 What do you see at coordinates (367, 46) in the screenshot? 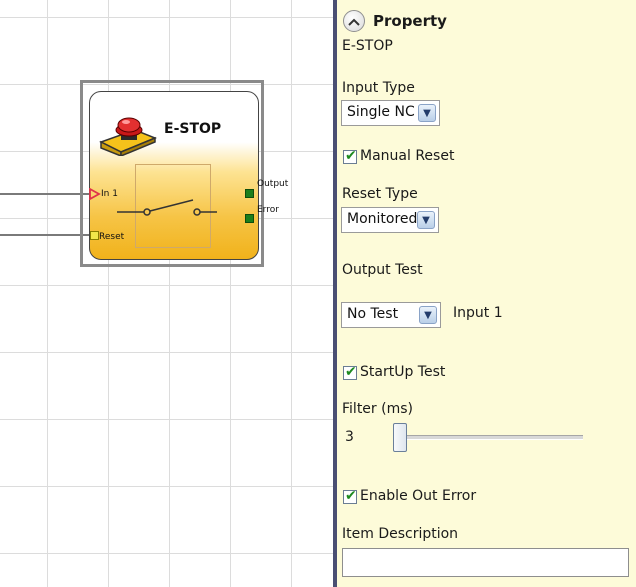
I see `block-name-label: E-STOP` at bounding box center [367, 46].